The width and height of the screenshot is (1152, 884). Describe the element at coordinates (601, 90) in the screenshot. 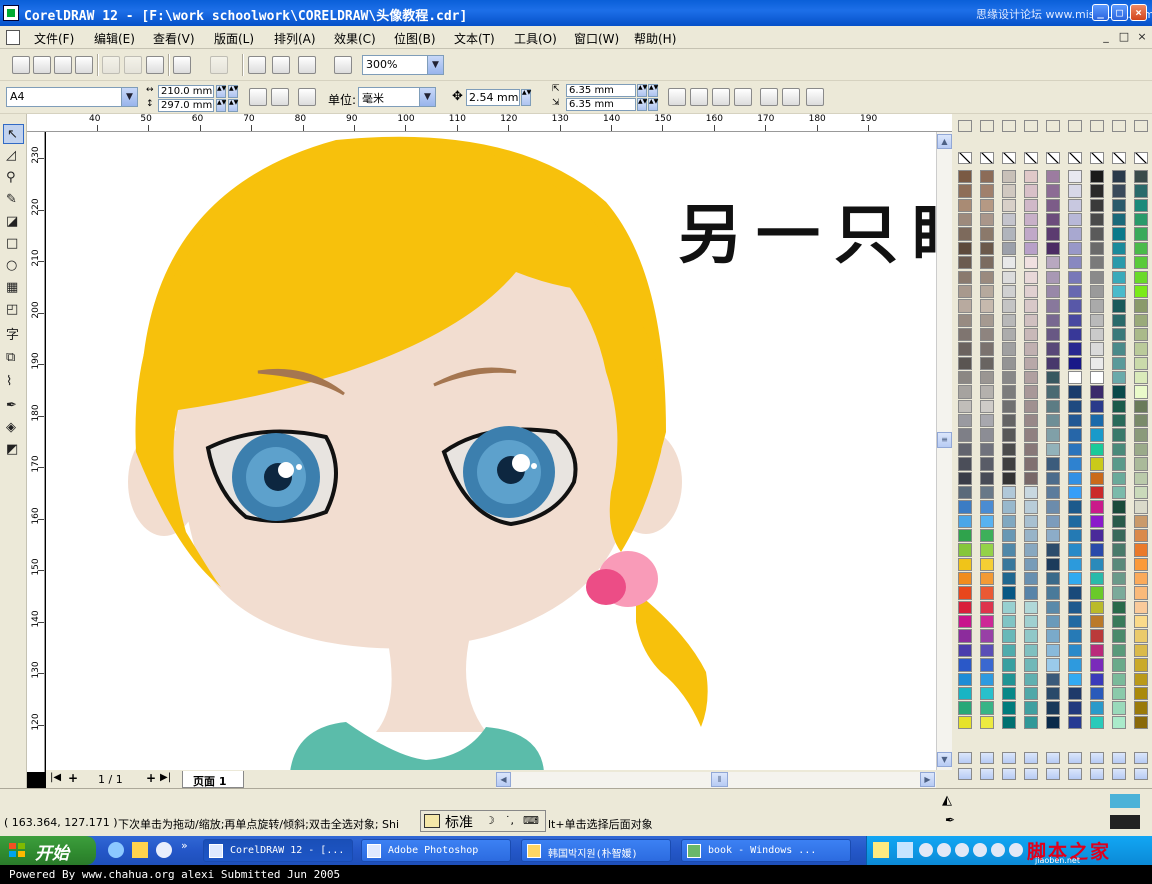

I see `duplicate-x-input: 6.35 mm` at that location.